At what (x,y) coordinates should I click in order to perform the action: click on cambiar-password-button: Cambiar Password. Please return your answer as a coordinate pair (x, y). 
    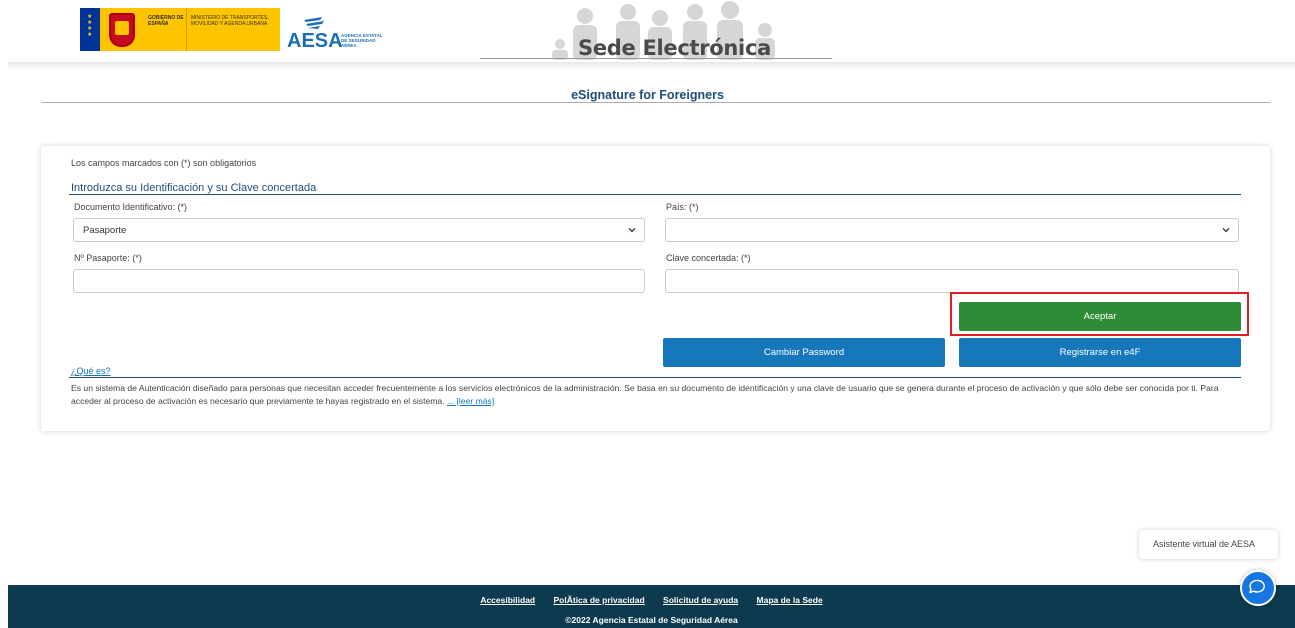
    Looking at the image, I should click on (804, 352).